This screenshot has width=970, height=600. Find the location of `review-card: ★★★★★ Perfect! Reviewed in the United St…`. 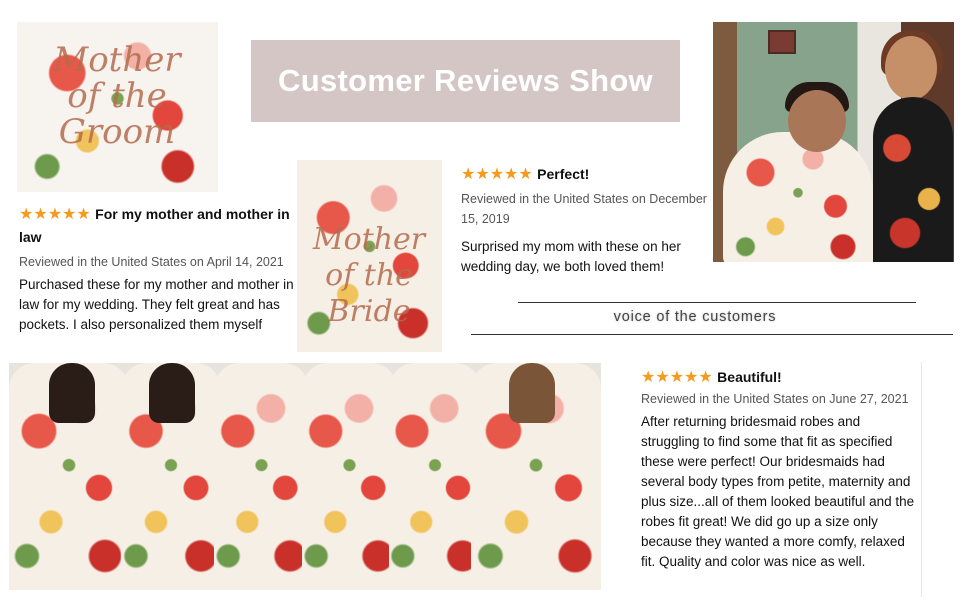

review-card: ★★★★★ Perfect! Reviewed in the United St… is located at coordinates (587, 220).